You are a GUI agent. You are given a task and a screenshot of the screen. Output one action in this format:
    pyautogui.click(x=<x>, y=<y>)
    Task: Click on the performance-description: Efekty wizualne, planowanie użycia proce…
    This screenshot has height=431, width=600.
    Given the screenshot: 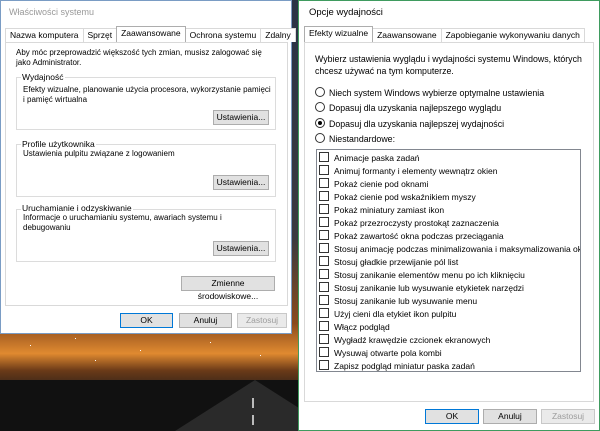 What is the action you would take?
    pyautogui.click(x=147, y=94)
    